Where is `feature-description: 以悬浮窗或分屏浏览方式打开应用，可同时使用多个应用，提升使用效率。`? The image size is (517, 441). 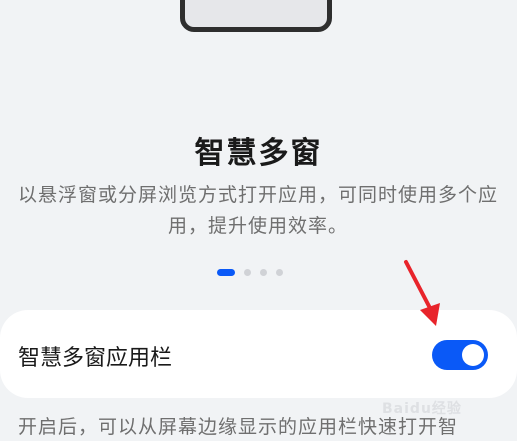 feature-description: 以悬浮窗或分屏浏览方式打开应用，可同时使用多个应用，提升使用效率。 is located at coordinates (258, 210).